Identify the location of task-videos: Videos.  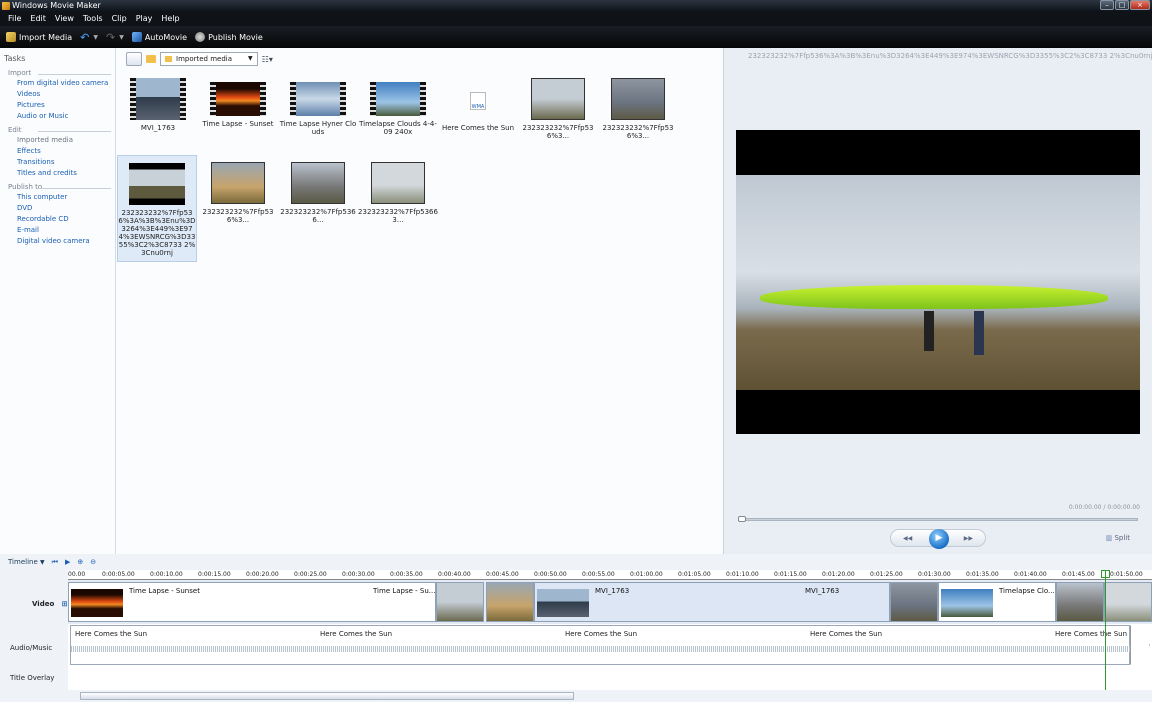
(66, 94).